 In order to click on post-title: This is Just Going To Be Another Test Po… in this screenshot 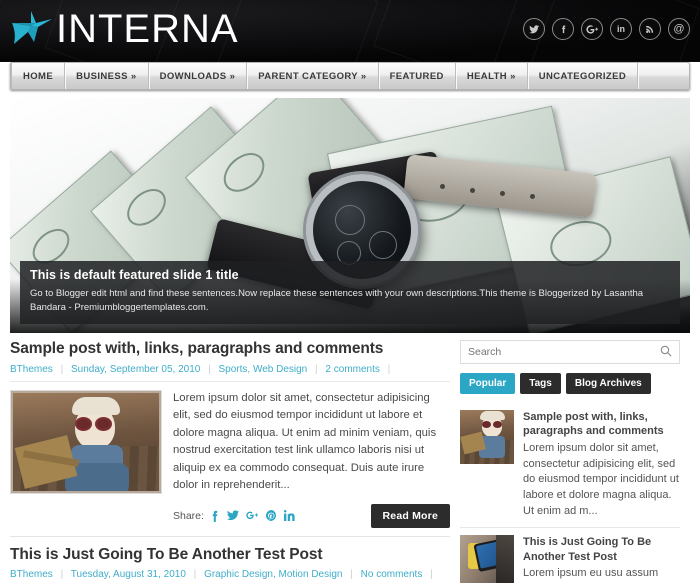, I will do `click(230, 555)`.